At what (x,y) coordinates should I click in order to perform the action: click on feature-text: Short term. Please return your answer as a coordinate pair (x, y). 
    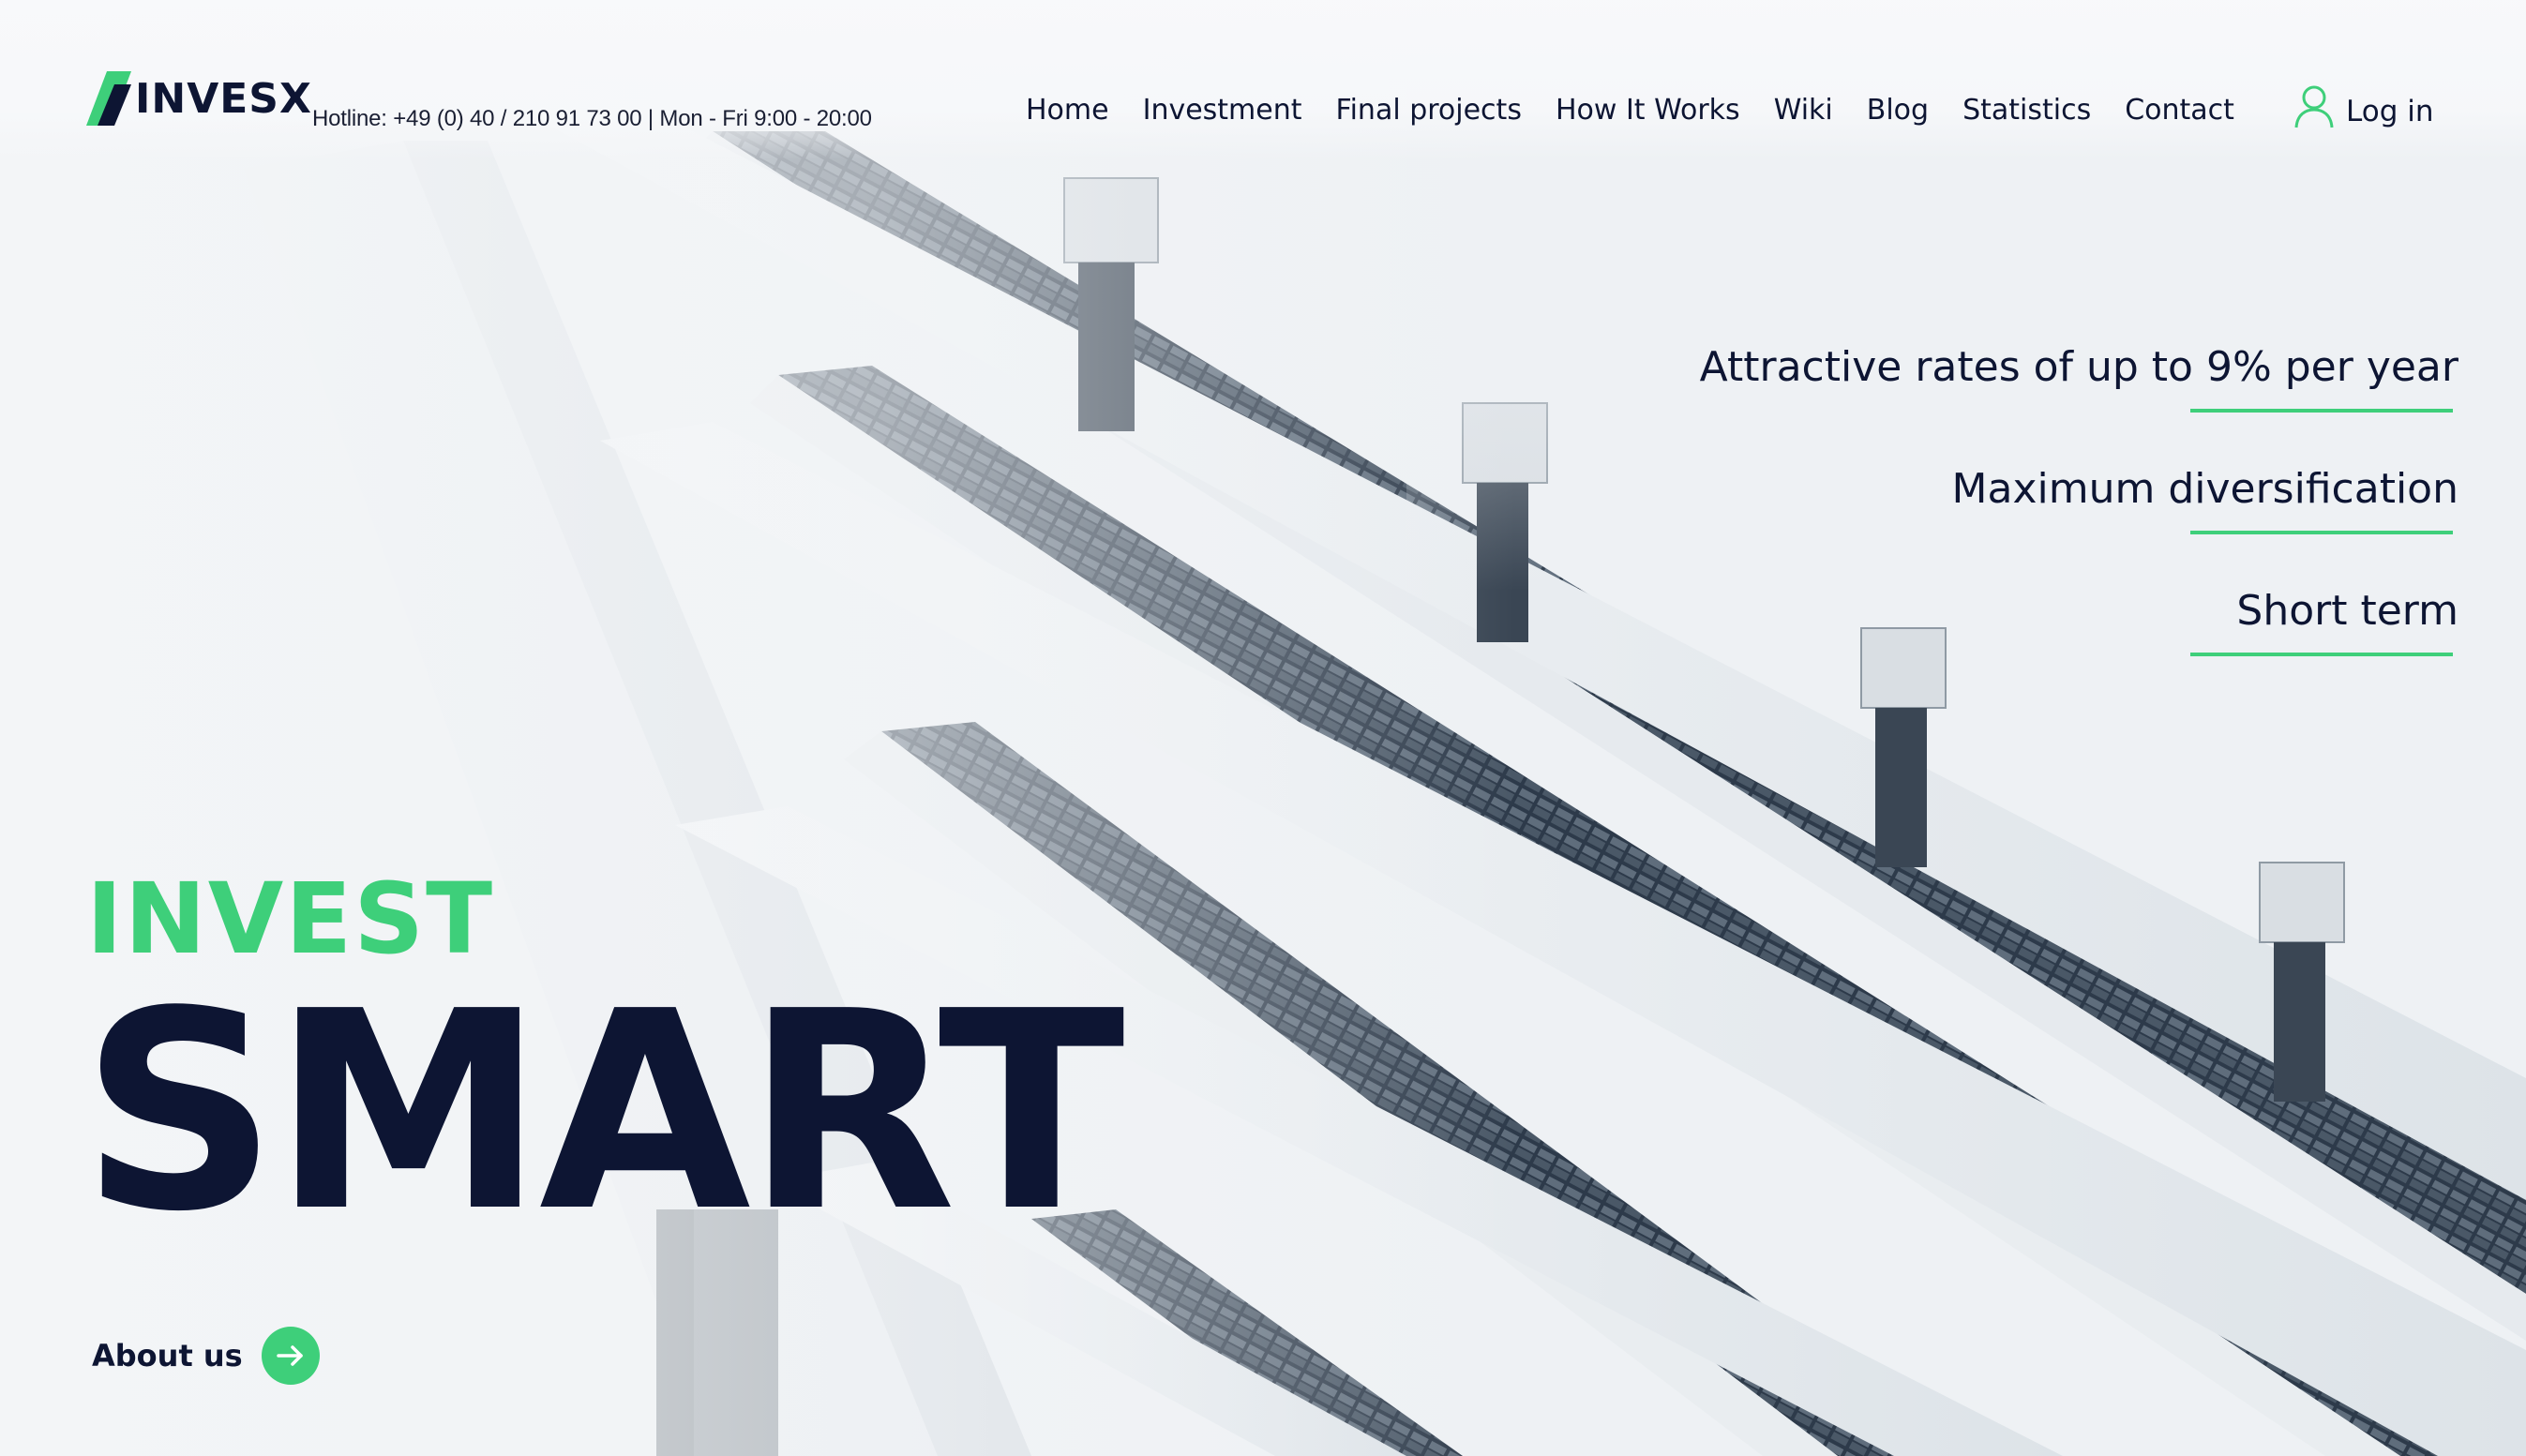
    Looking at the image, I should click on (2347, 611).